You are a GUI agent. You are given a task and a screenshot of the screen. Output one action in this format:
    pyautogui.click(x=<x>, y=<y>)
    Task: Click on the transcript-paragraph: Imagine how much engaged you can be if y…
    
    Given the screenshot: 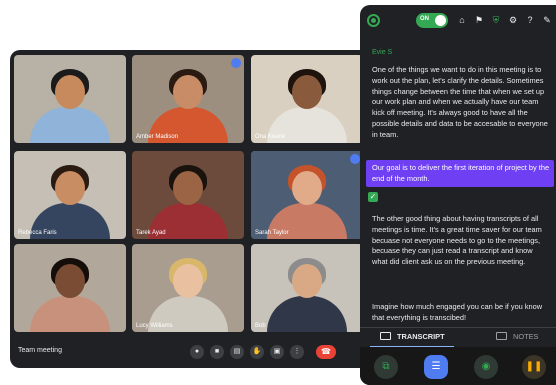 What is the action you would take?
    pyautogui.click(x=457, y=312)
    